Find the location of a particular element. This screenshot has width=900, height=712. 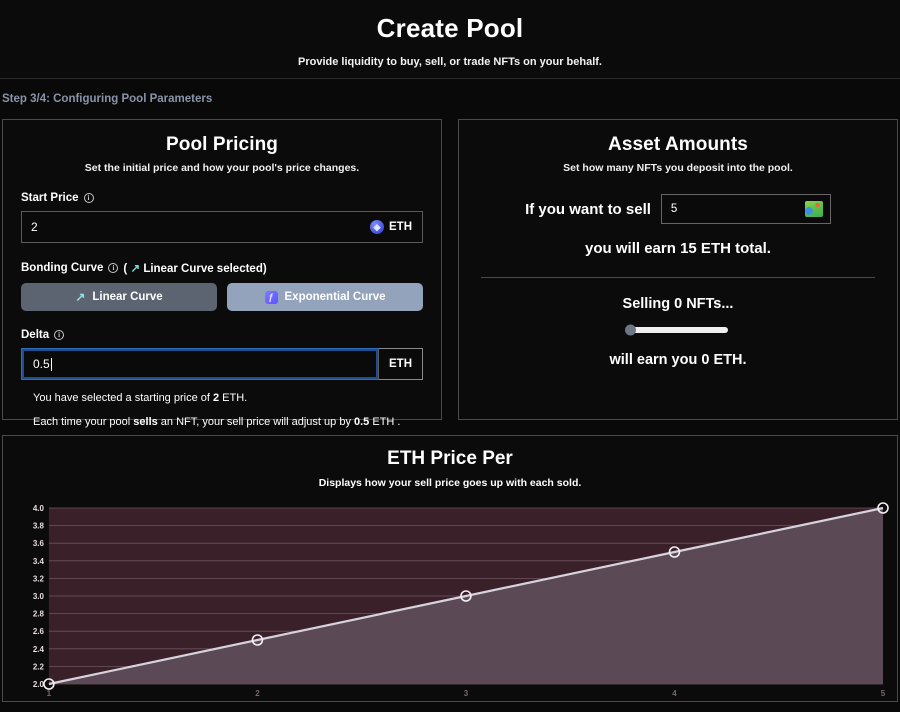

start-price-input: 2 is located at coordinates (191, 227).